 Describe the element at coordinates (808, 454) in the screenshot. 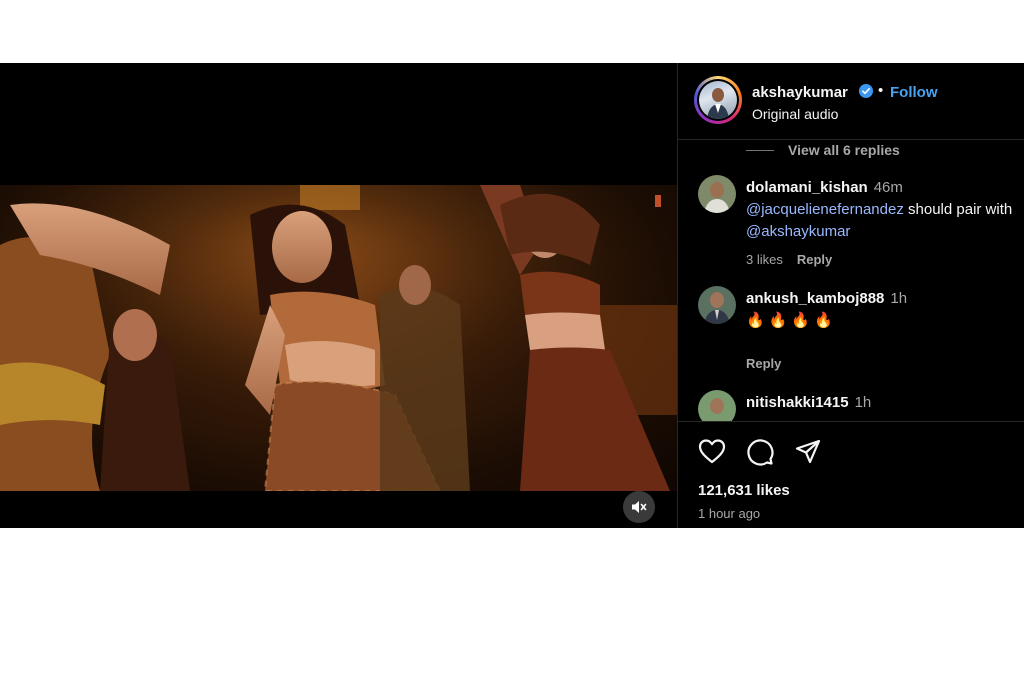

I see `share-icon` at that location.